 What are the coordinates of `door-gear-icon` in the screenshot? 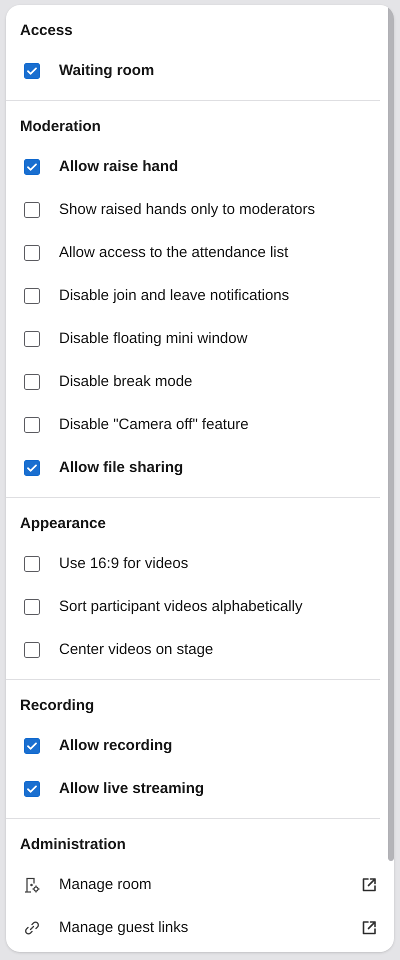 It's located at (32, 885).